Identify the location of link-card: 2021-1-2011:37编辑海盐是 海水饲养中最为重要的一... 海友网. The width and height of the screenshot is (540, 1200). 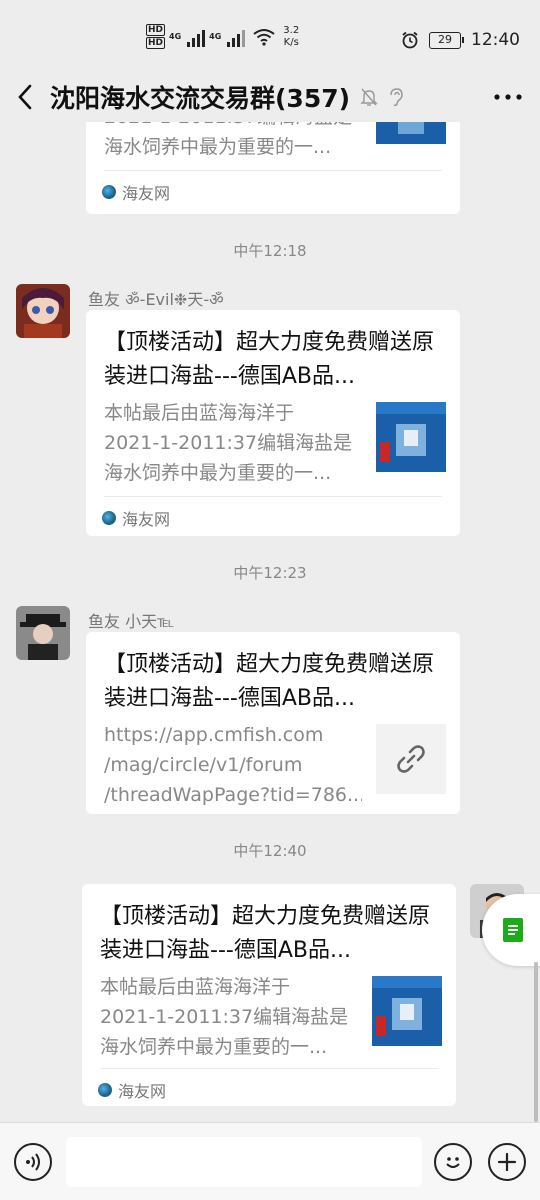
(273, 168).